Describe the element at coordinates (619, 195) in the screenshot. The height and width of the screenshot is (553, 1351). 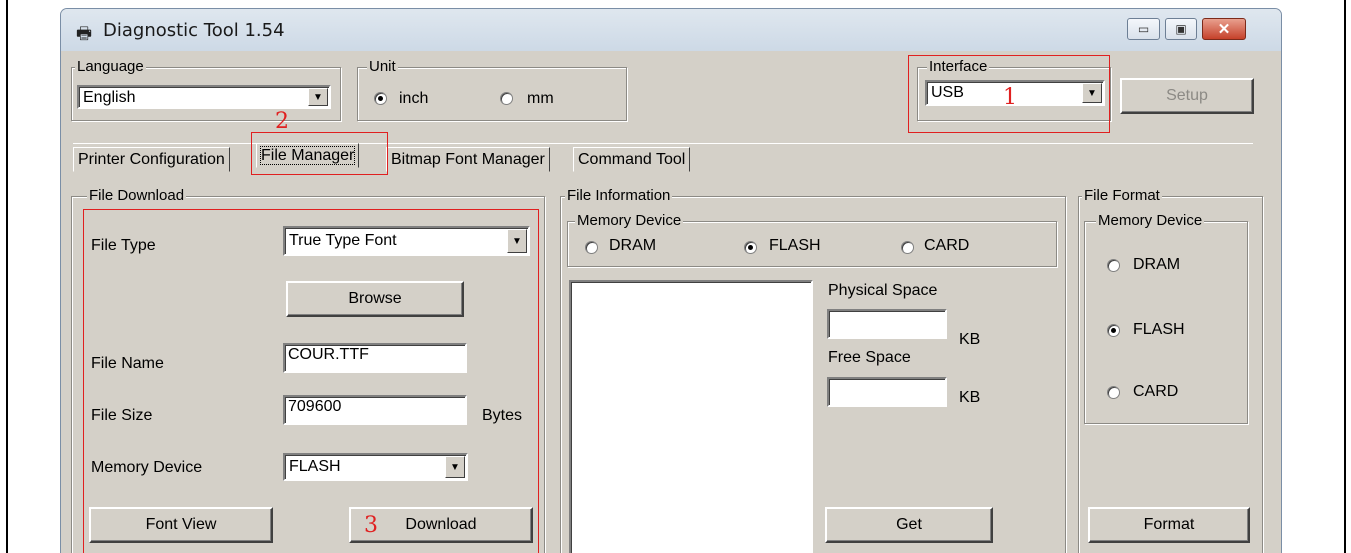
I see `file-information-group-label: File Information` at that location.